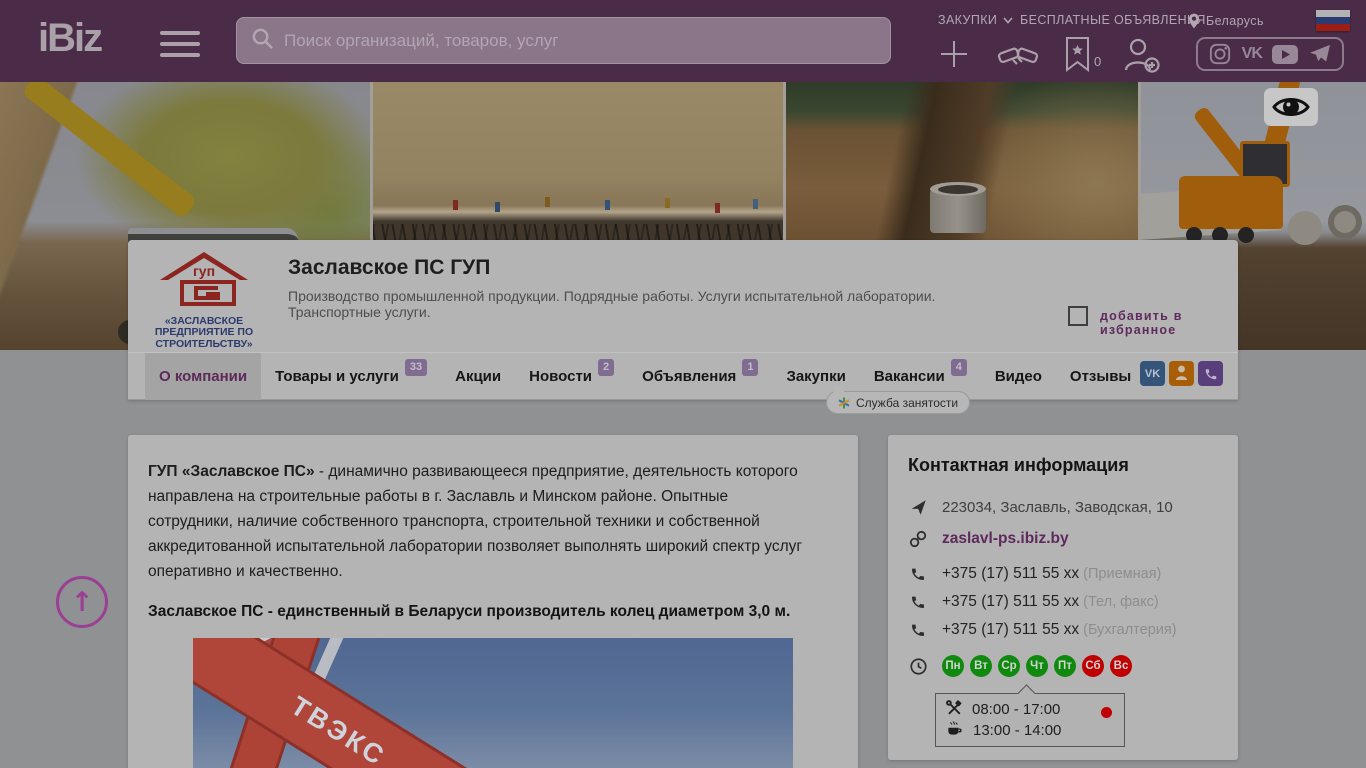  Describe the element at coordinates (1220, 54) in the screenshot. I see `instagram-icon` at that location.